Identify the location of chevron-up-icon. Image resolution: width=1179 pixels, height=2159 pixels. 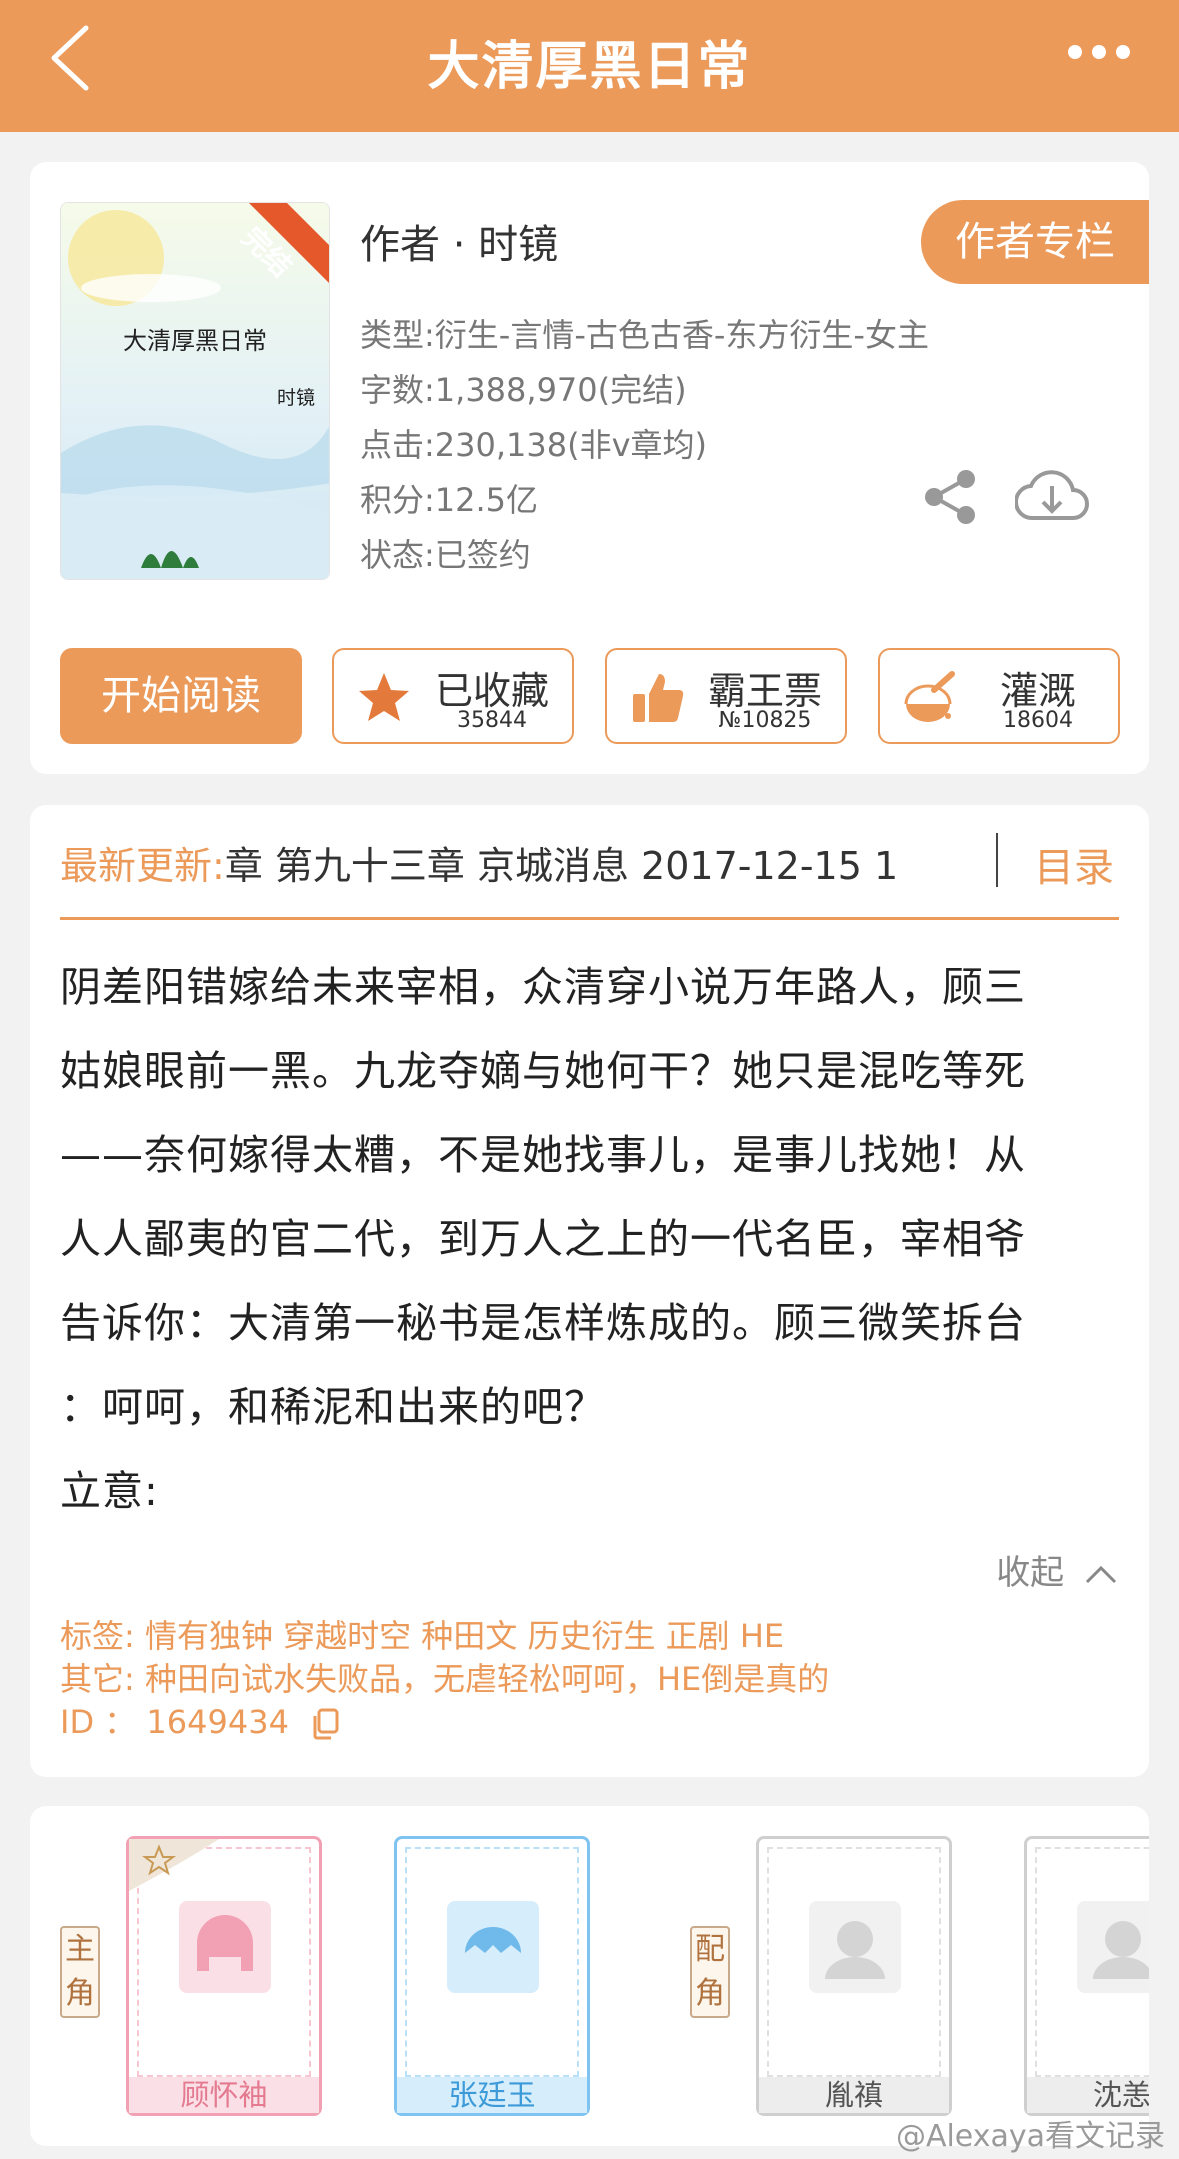
(1101, 1574).